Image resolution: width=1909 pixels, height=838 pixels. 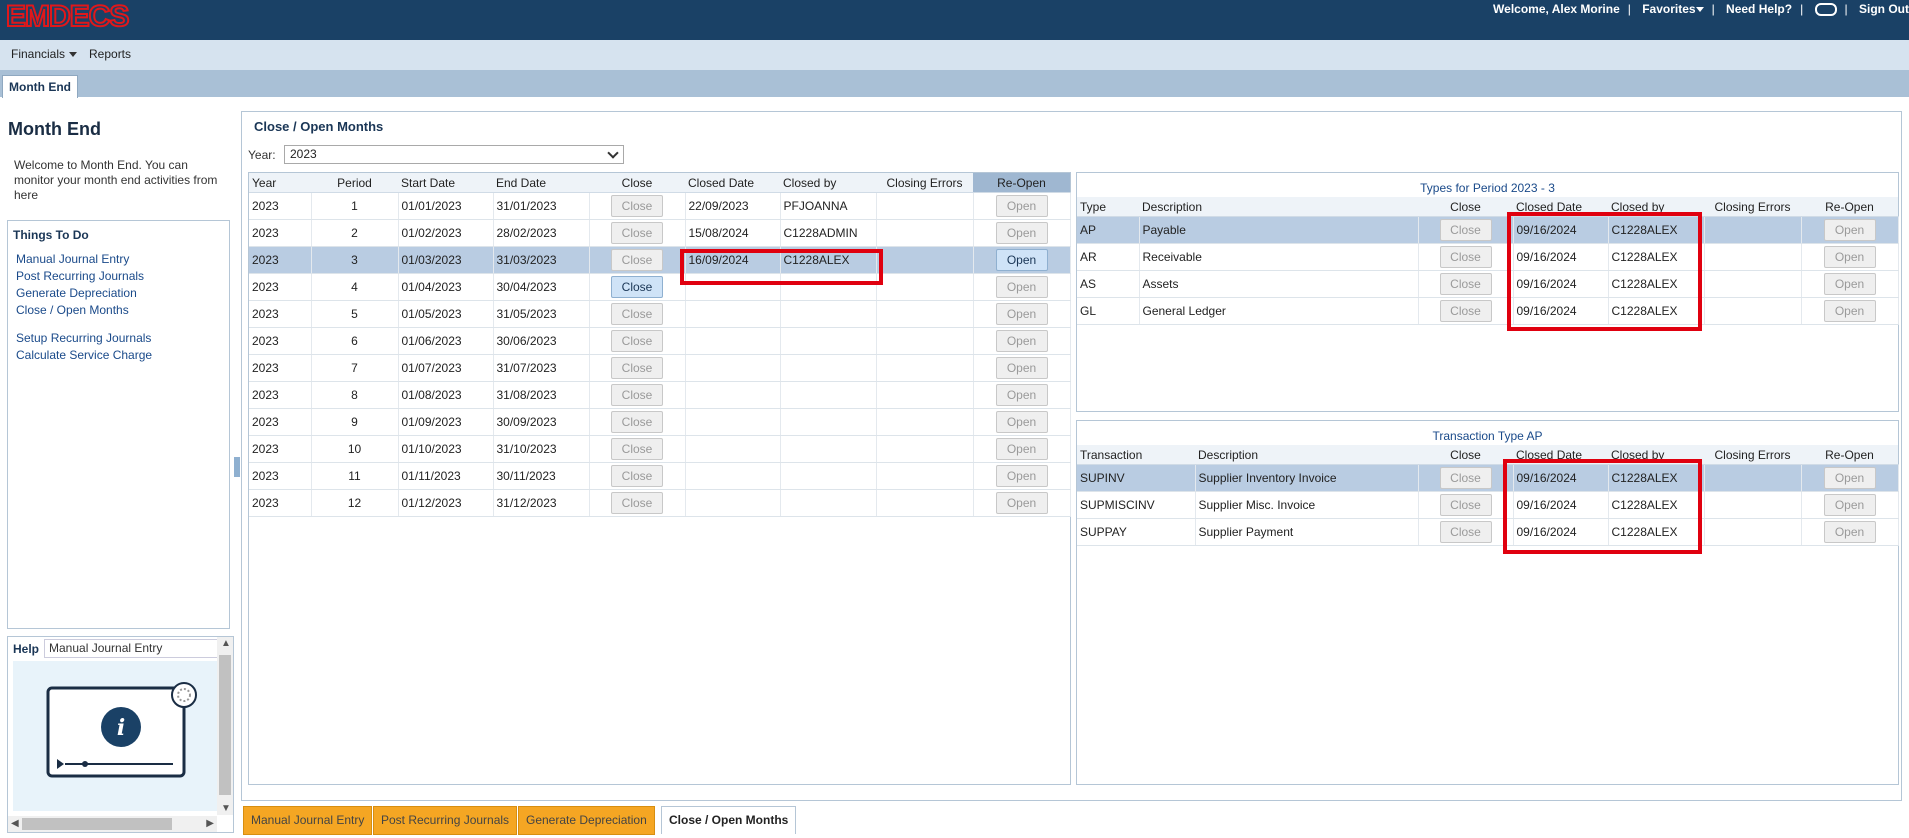 I want to click on help-video-thumbnail: i, so click(x=115, y=736).